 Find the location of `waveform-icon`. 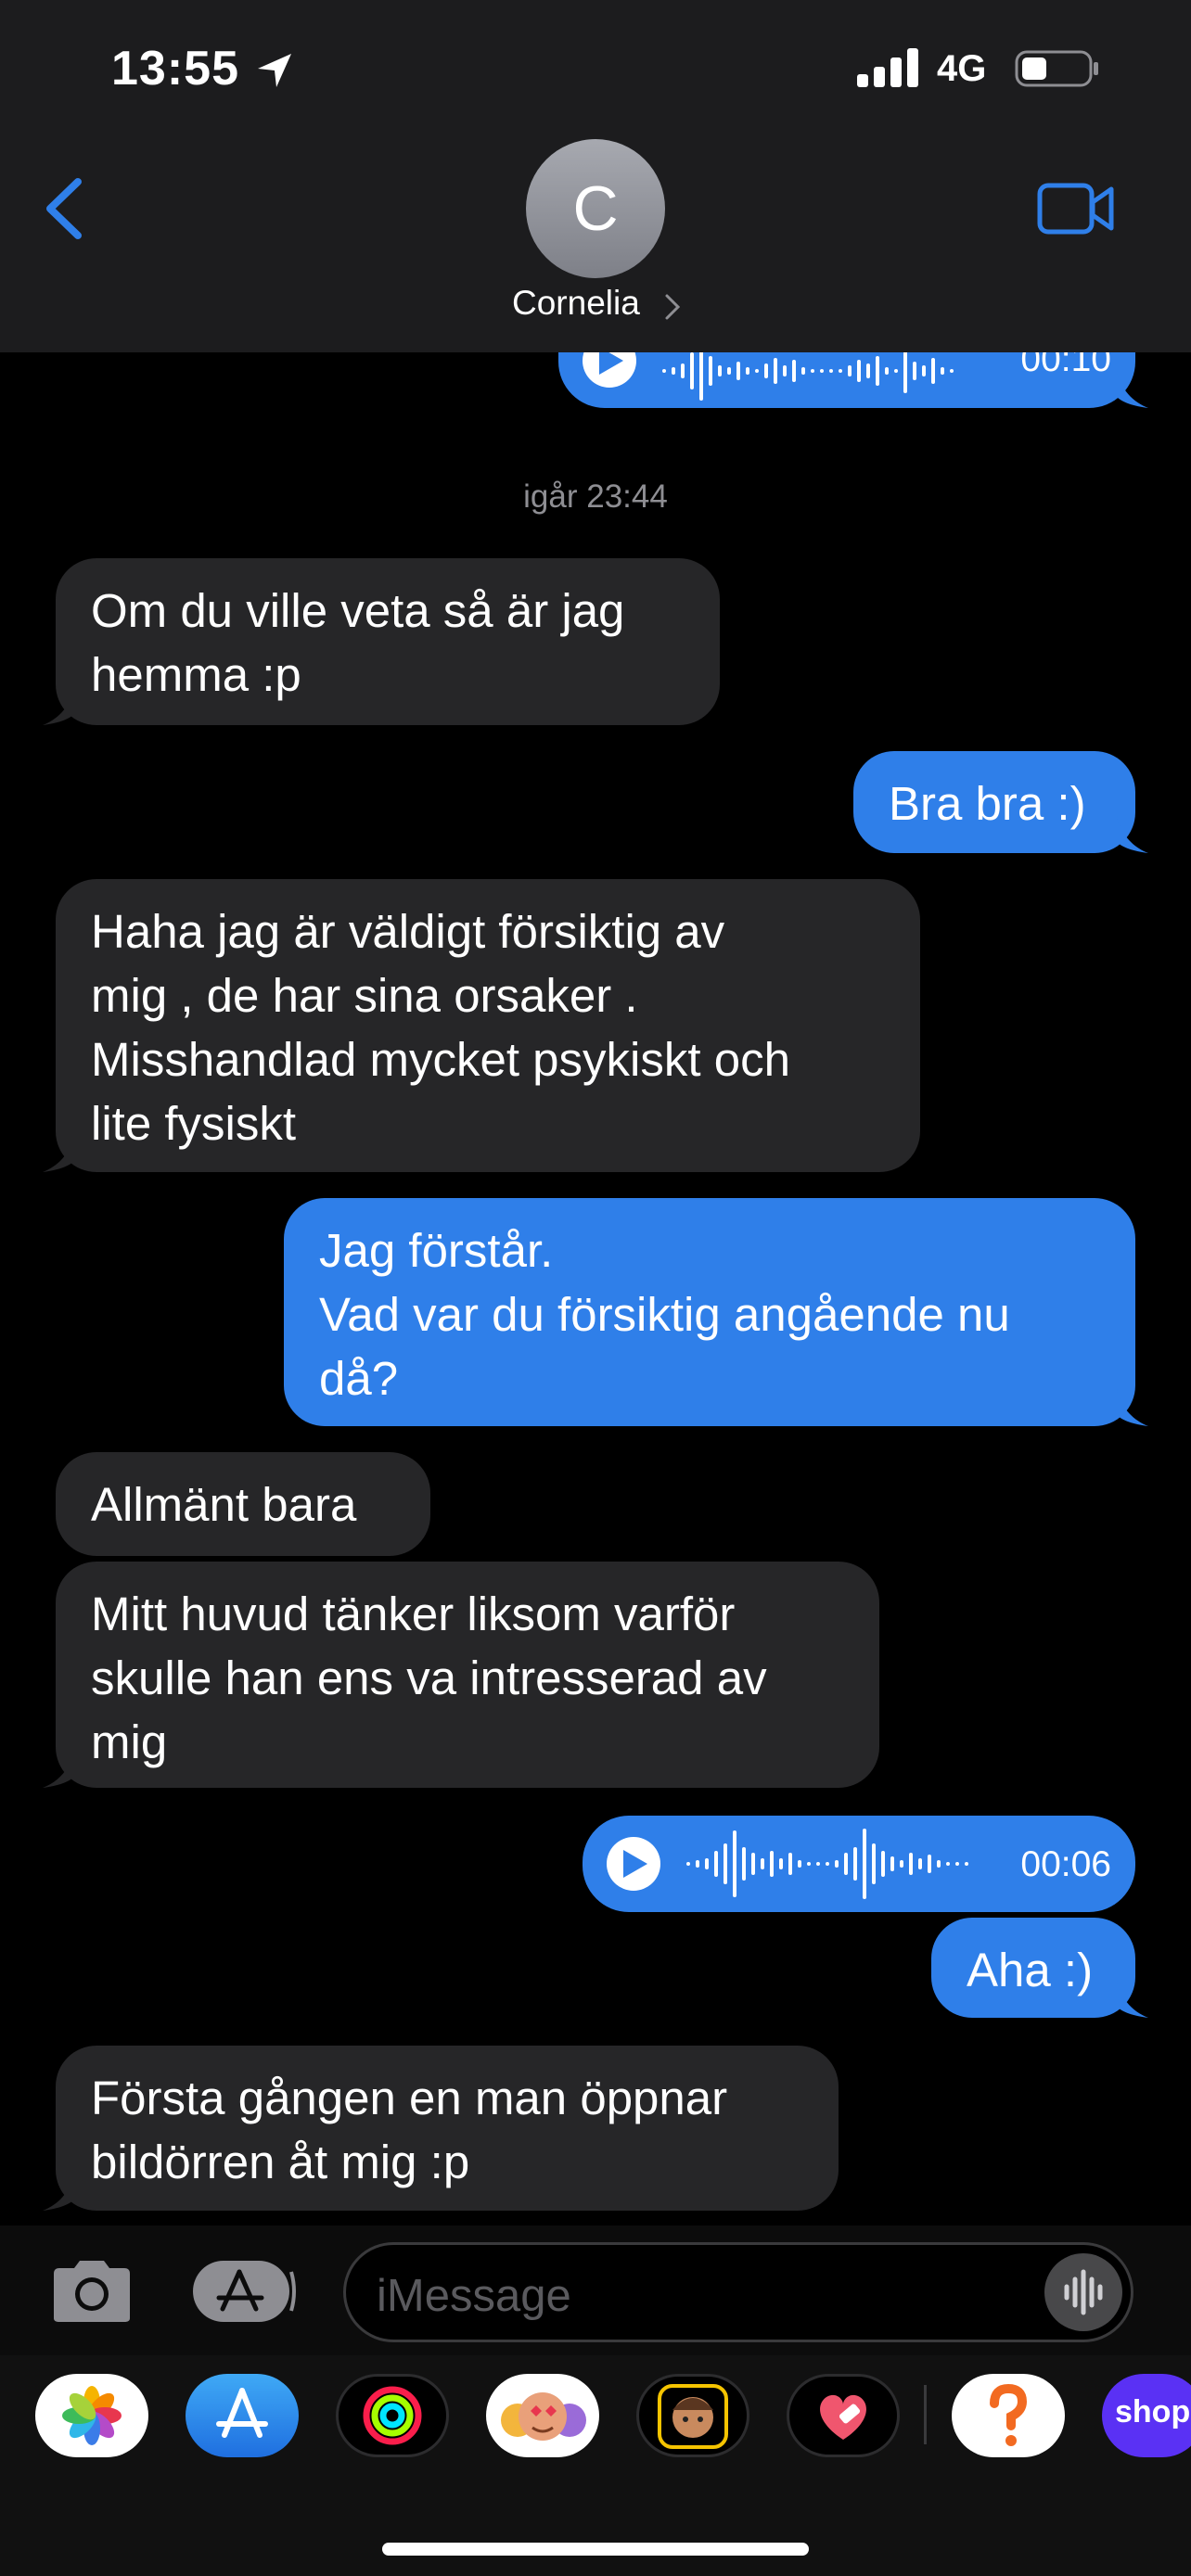

waveform-icon is located at coordinates (827, 1864).